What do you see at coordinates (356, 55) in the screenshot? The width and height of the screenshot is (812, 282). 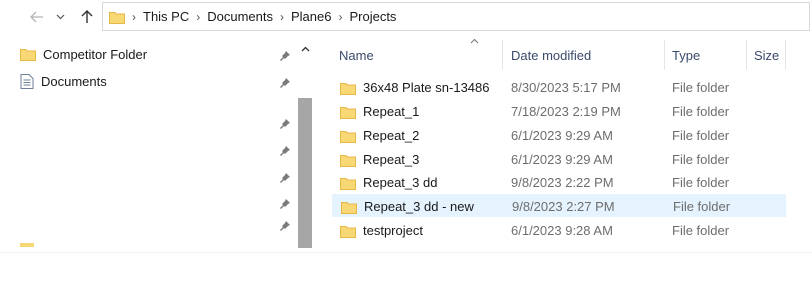 I see `column-header-name: Name` at bounding box center [356, 55].